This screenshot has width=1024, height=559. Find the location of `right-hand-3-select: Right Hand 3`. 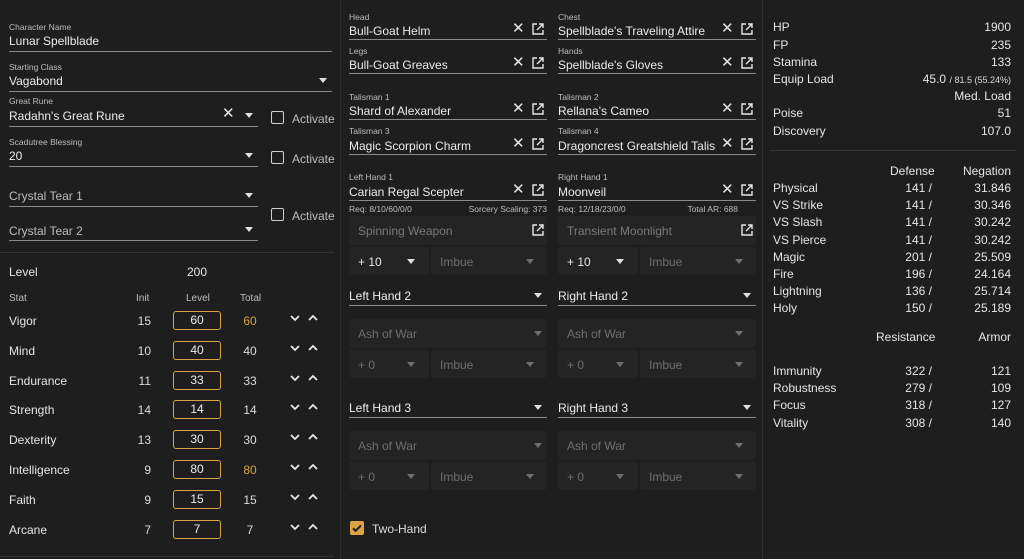

right-hand-3-select: Right Hand 3 is located at coordinates (593, 408).